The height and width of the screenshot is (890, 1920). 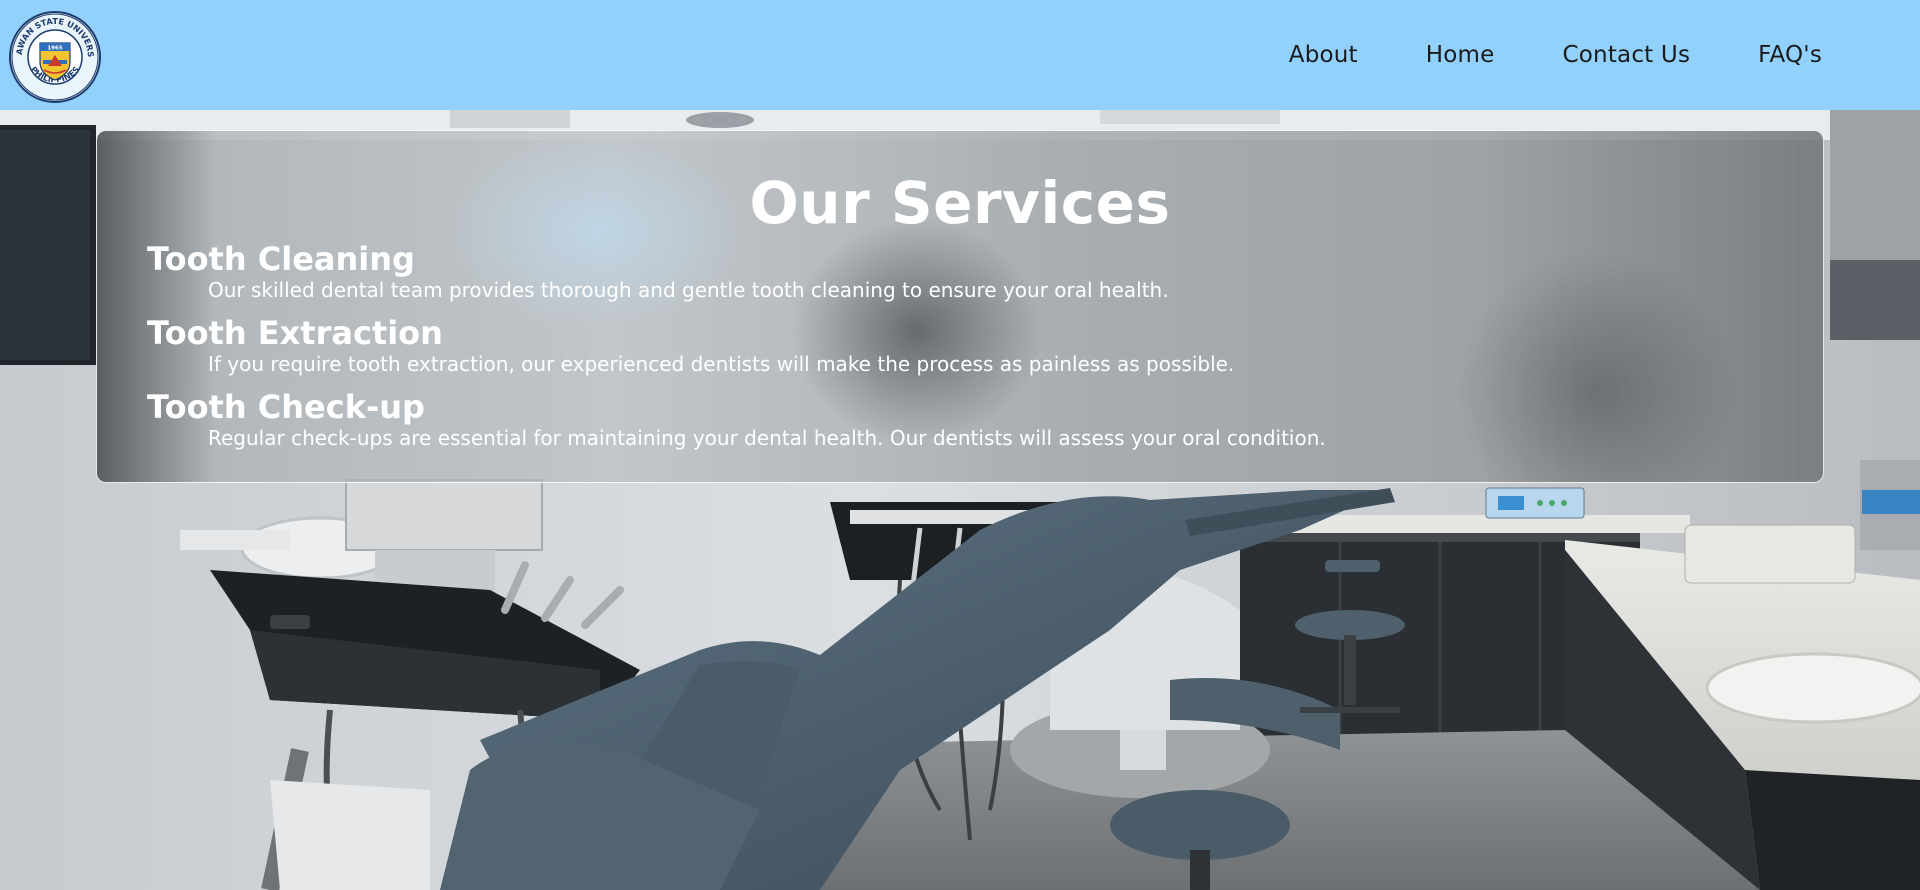 I want to click on nav-link-home: Home, so click(x=1460, y=55).